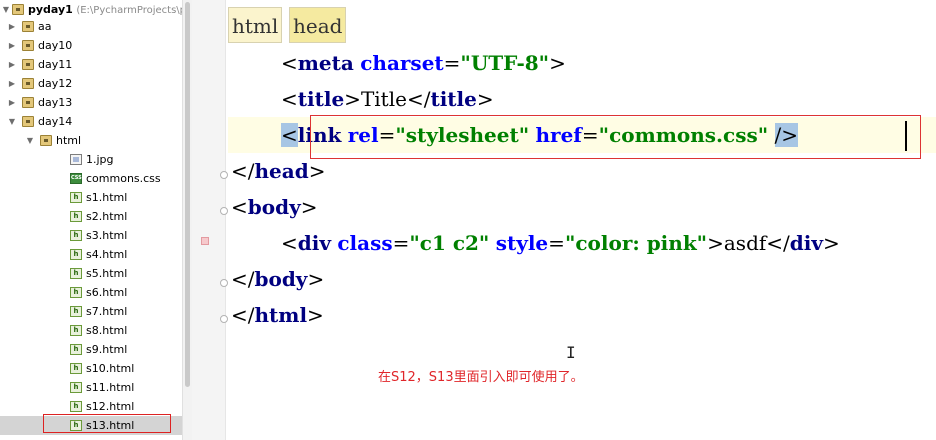 Image resolution: width=936 pixels, height=440 pixels. I want to click on tree-item-label: s4.html, so click(107, 254).